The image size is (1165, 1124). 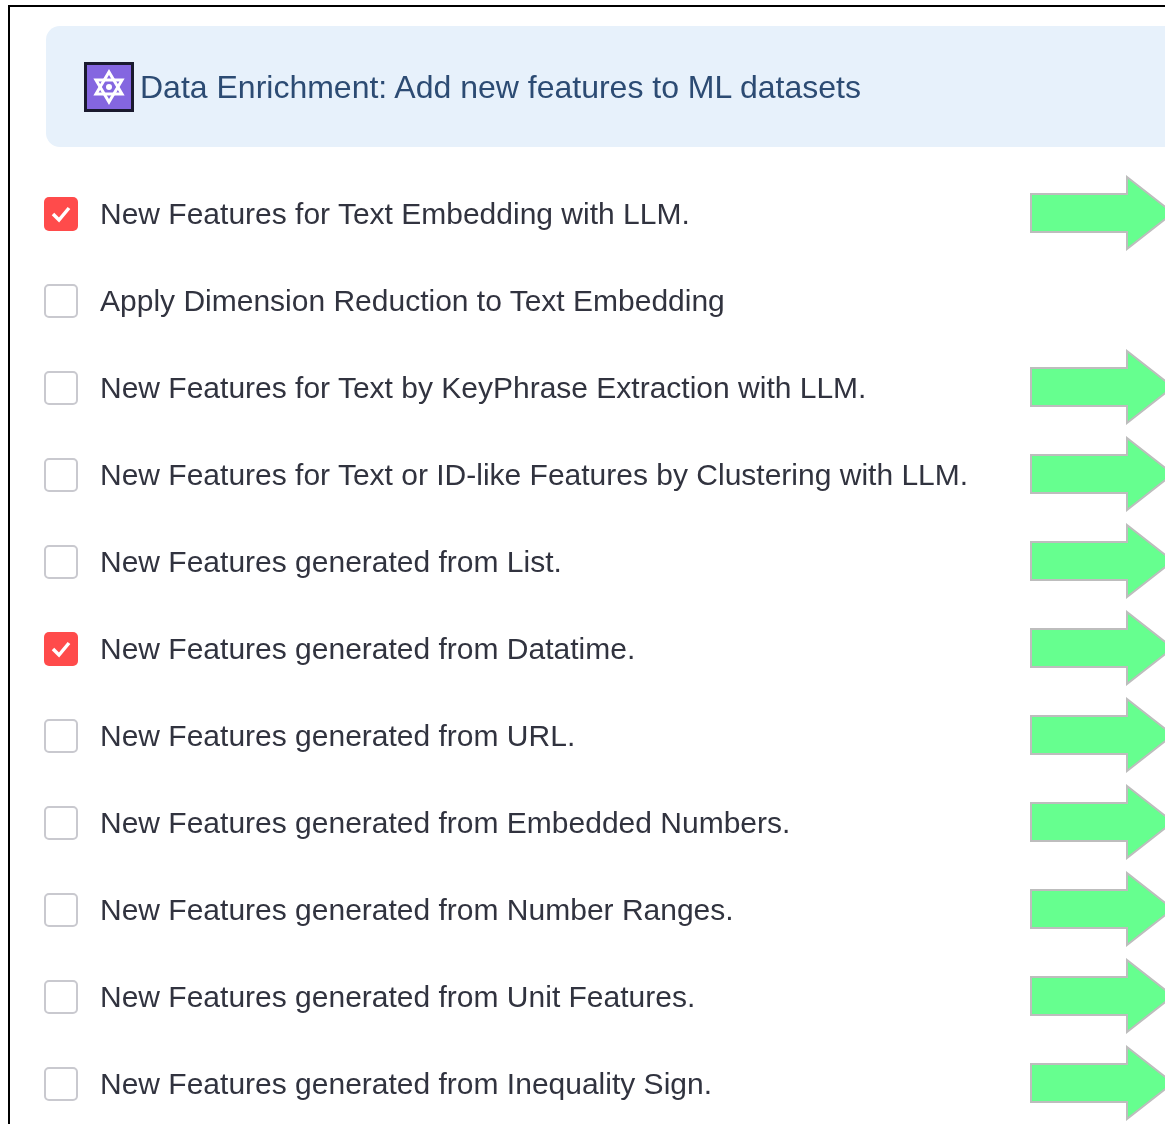 What do you see at coordinates (406, 1084) in the screenshot?
I see `option-label: New Features generated from Inequality Sign.` at bounding box center [406, 1084].